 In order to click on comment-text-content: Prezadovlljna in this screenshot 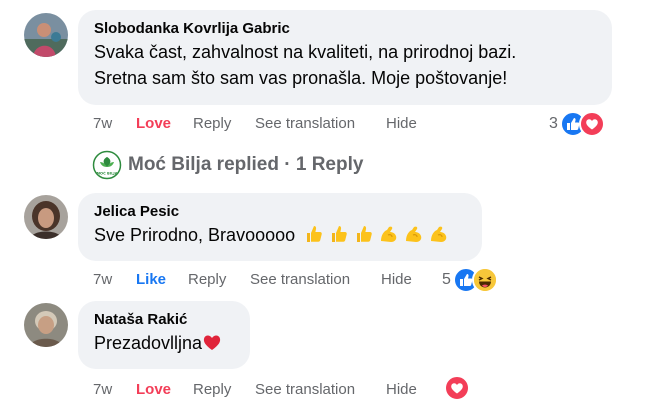, I will do `click(148, 343)`.